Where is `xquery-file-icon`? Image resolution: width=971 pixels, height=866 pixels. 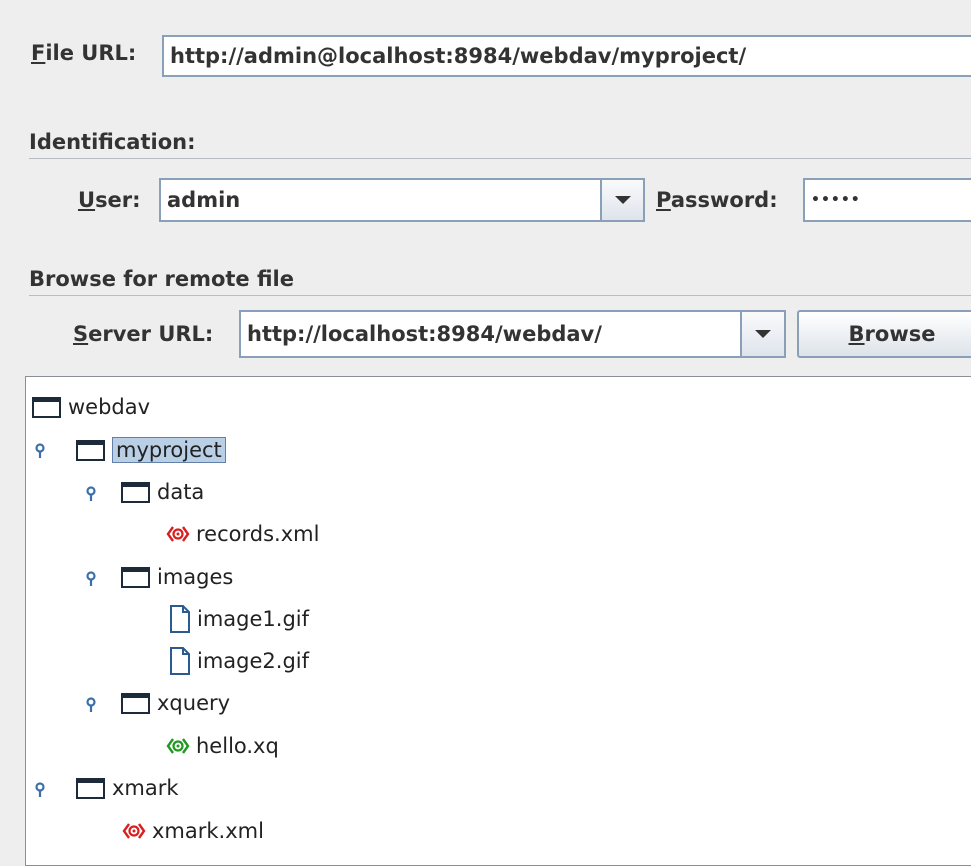 xquery-file-icon is located at coordinates (178, 746).